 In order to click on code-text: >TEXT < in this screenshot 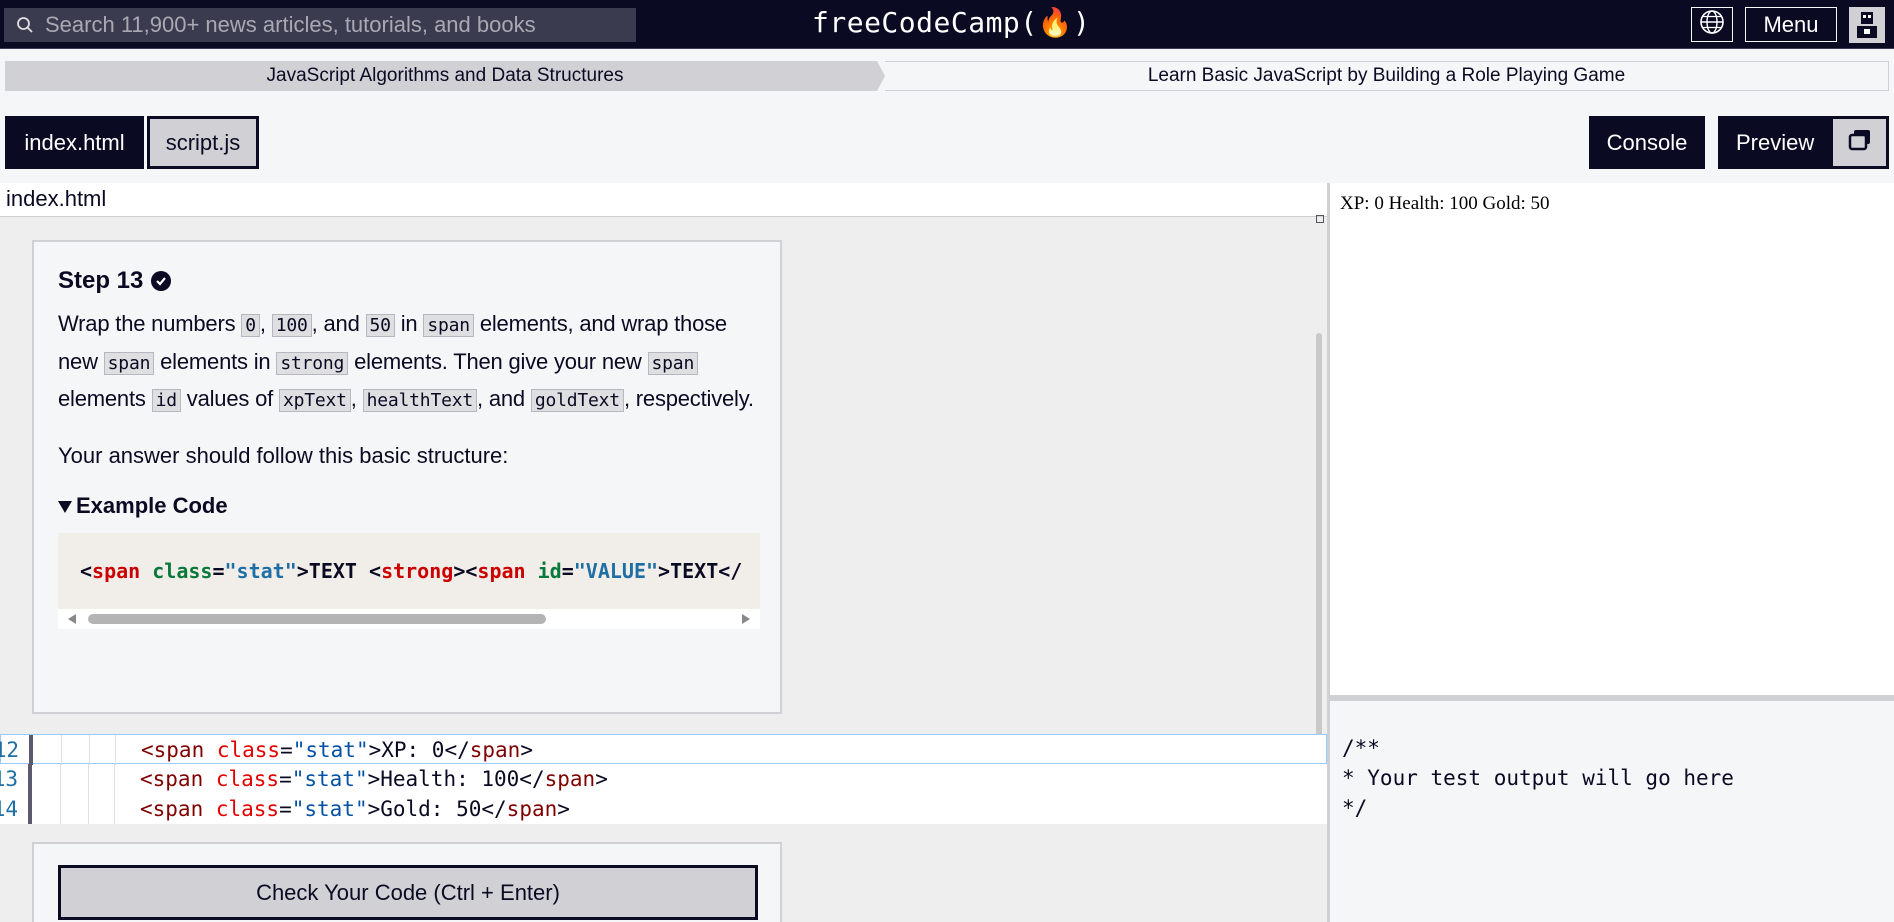, I will do `click(339, 570)`.